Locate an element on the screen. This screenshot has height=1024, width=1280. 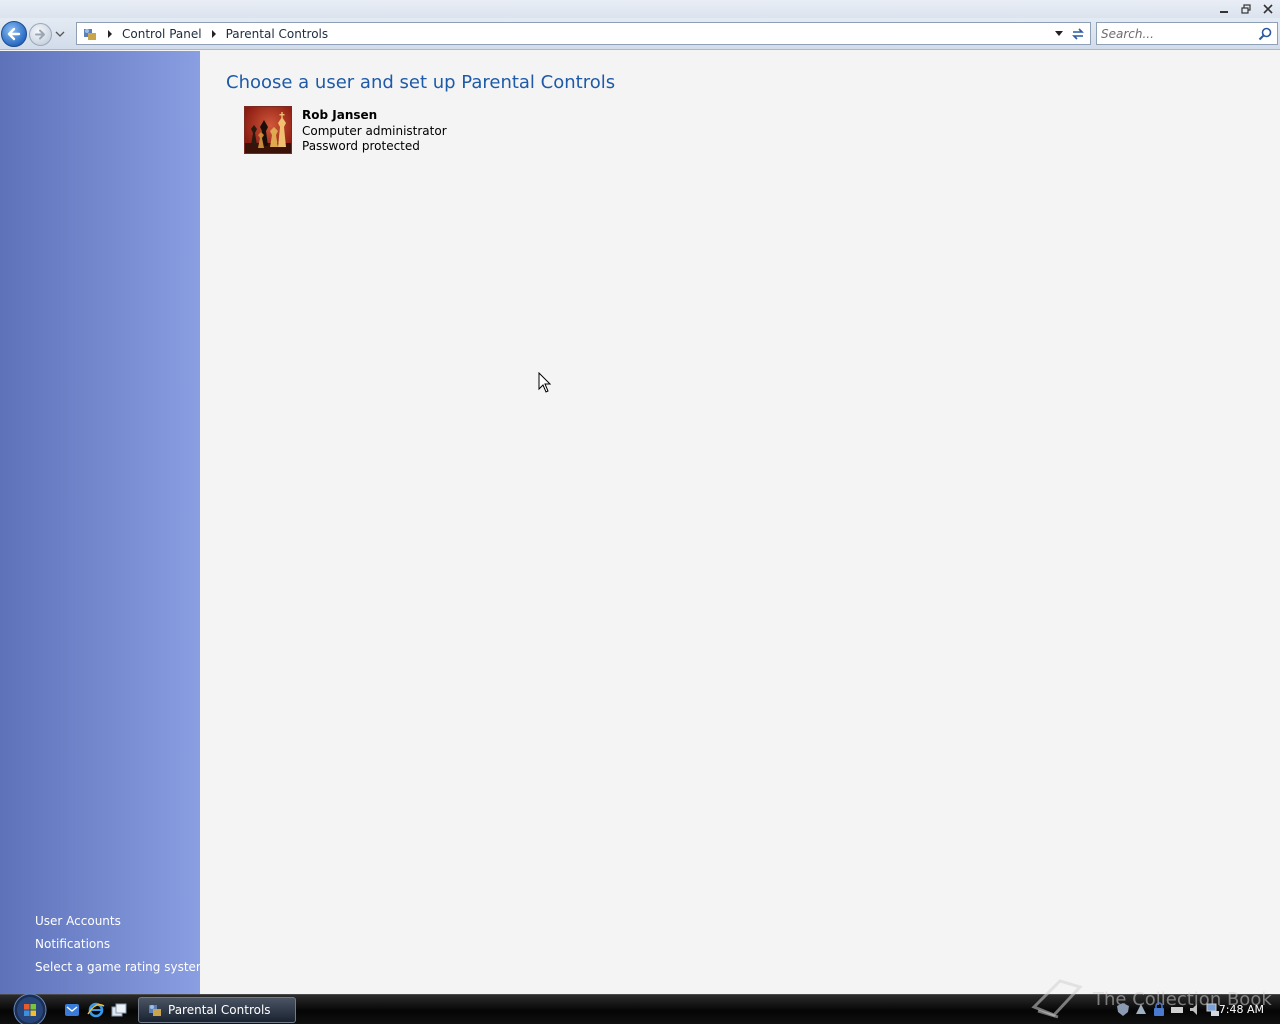
minimize-icon is located at coordinates (1224, 11).